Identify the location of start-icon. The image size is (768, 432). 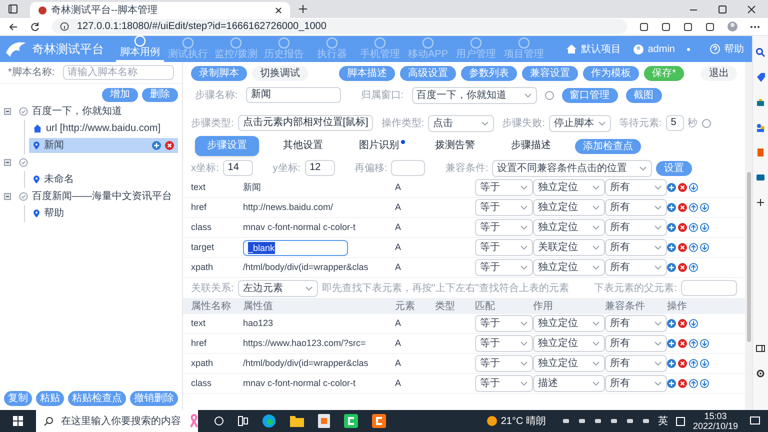
(18, 421).